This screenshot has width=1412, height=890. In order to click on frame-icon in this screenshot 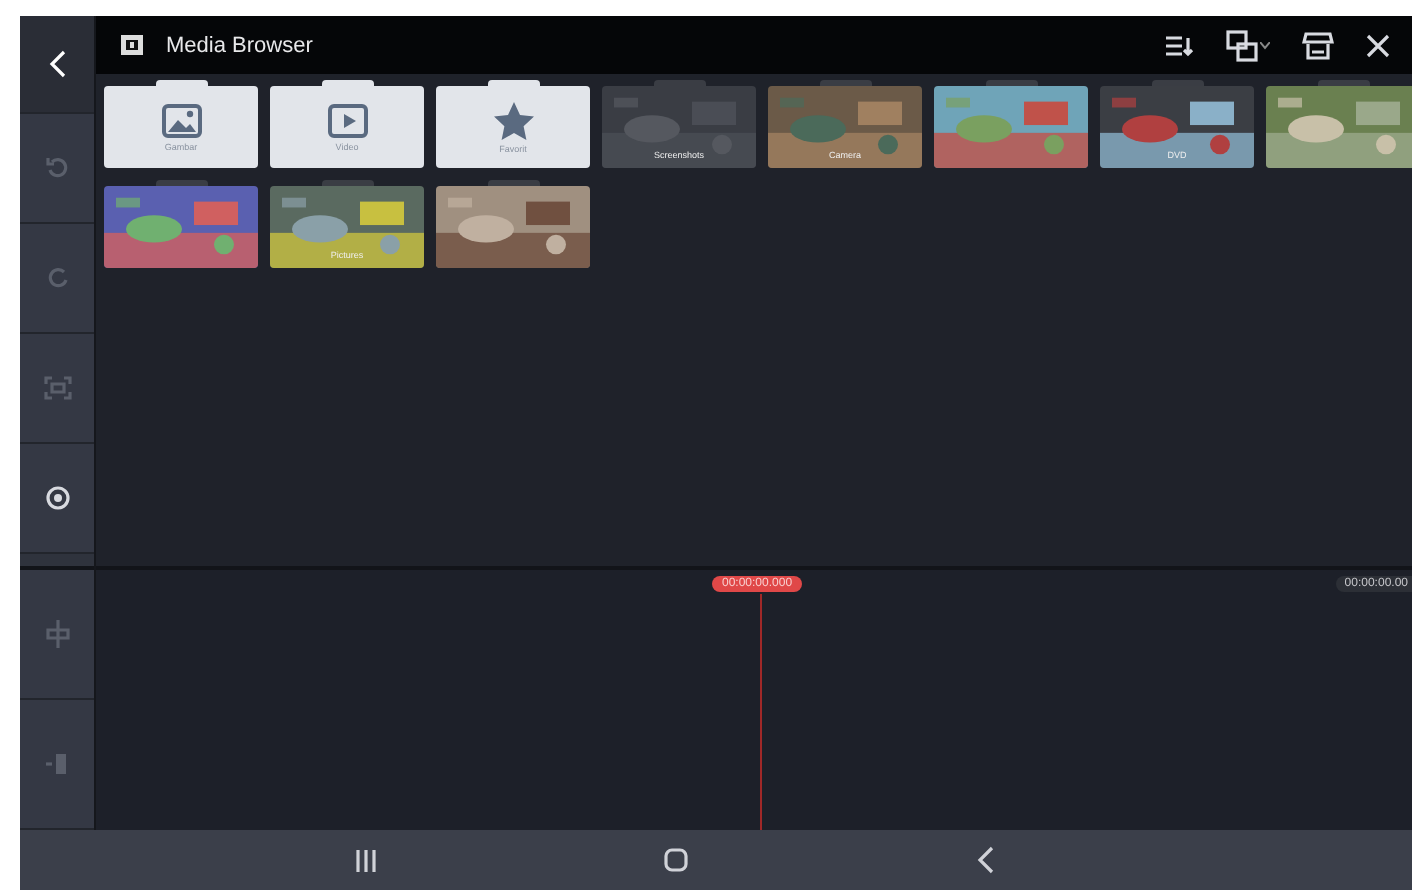, I will do `click(57, 388)`.